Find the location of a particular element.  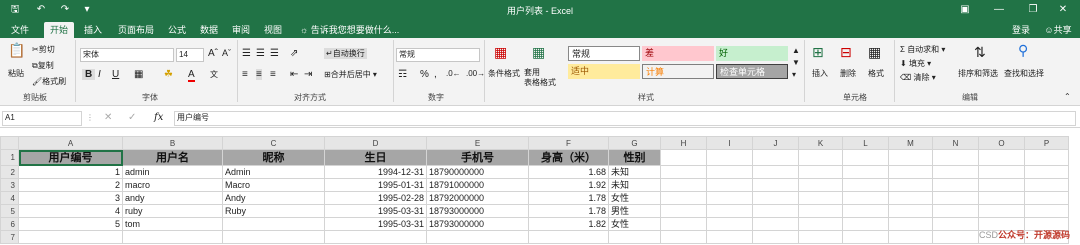

column-header: K is located at coordinates (820, 143).